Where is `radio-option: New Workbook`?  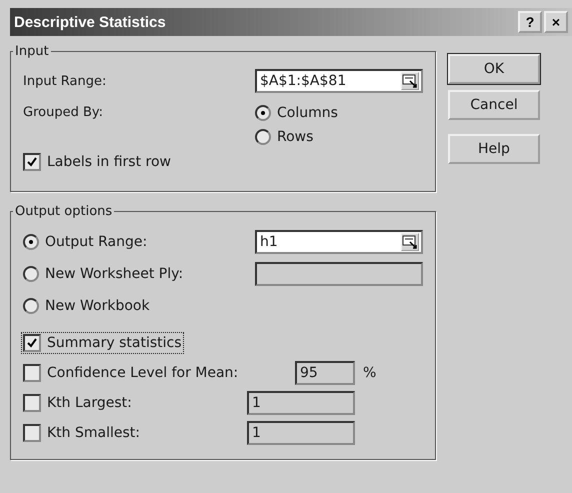 radio-option: New Workbook is located at coordinates (139, 306).